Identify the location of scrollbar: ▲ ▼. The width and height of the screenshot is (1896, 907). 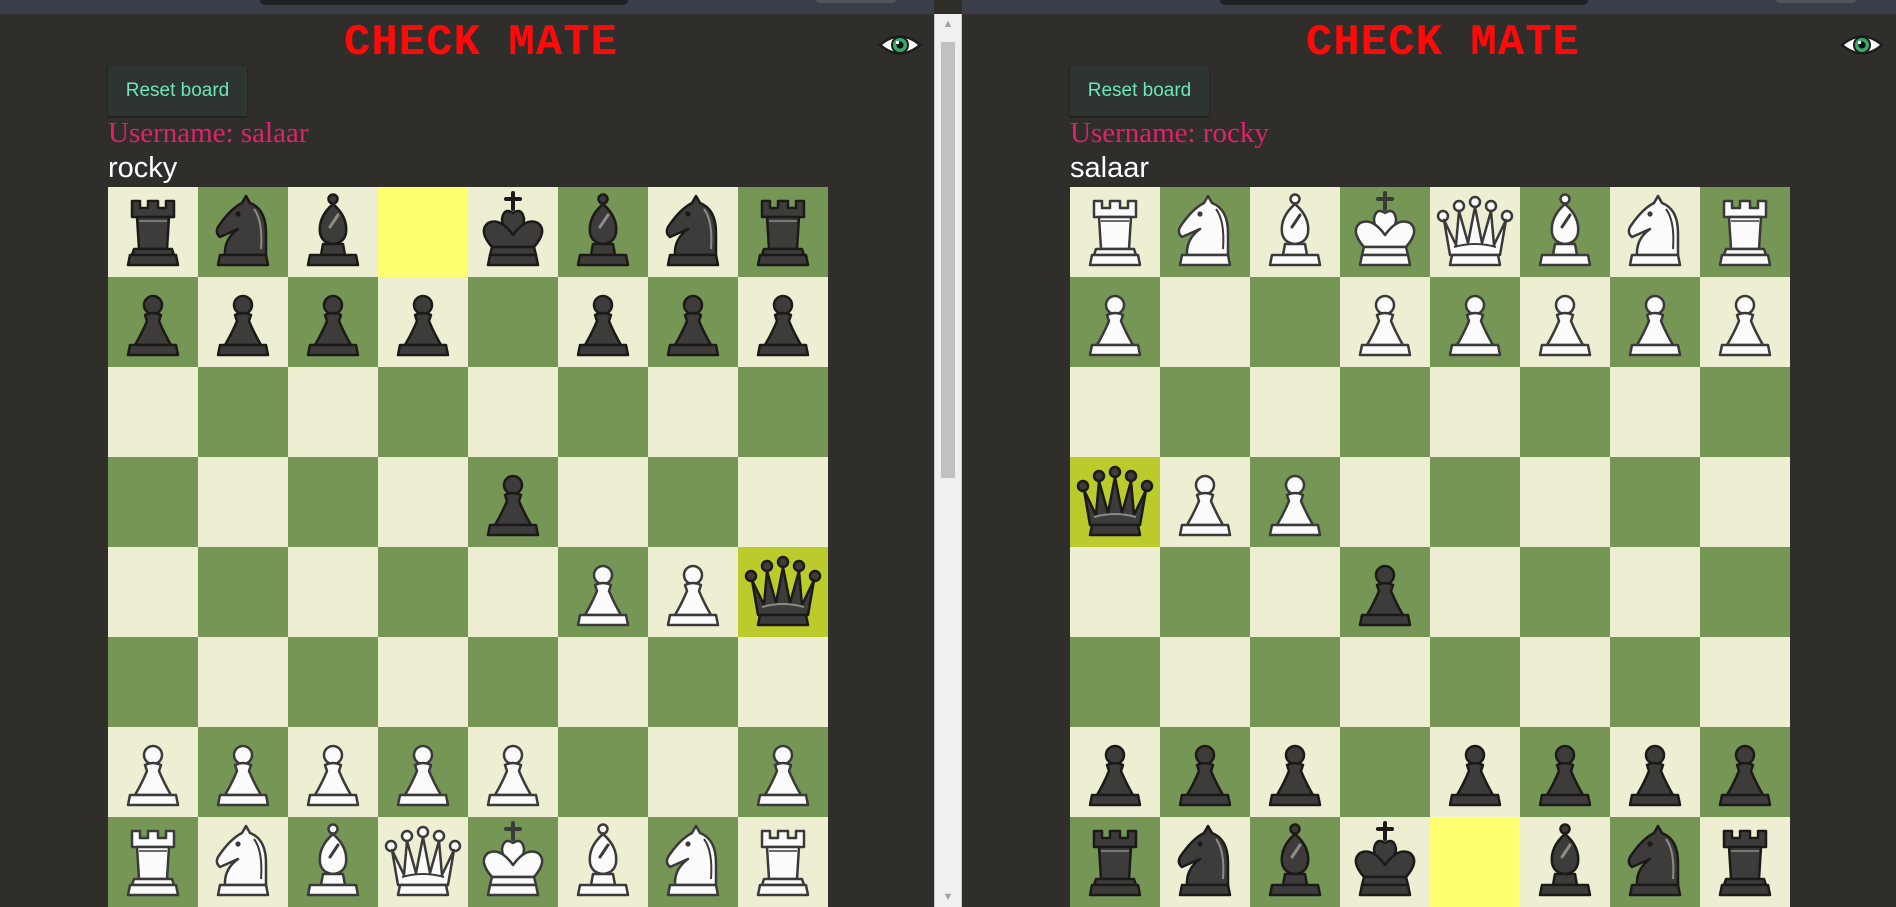
(948, 460).